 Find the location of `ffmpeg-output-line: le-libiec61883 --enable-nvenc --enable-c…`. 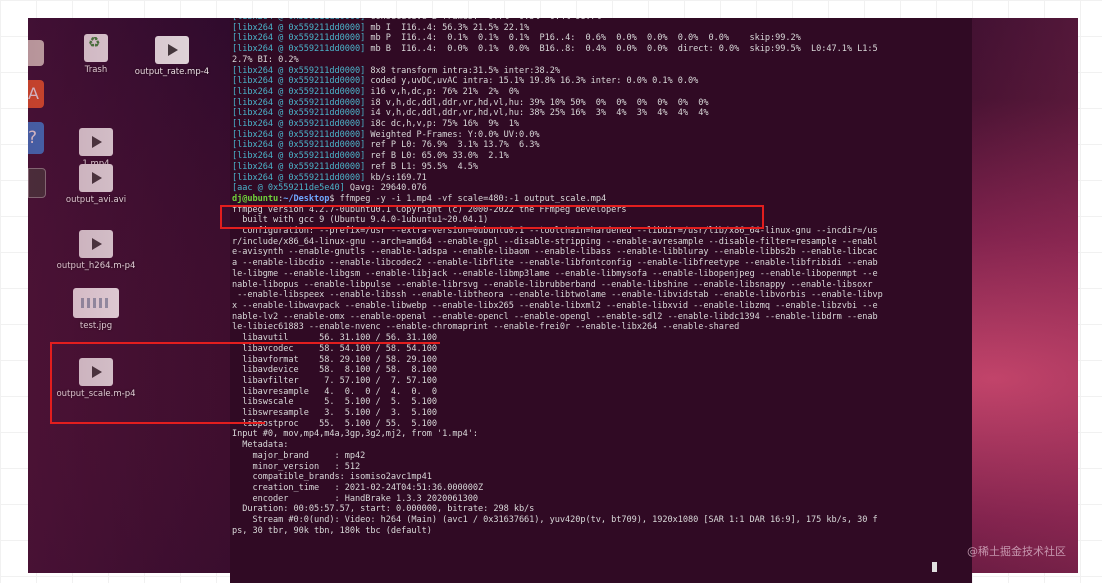

ffmpeg-output-line: le-libiec61883 --enable-nvenc --enable-c… is located at coordinates (486, 327).